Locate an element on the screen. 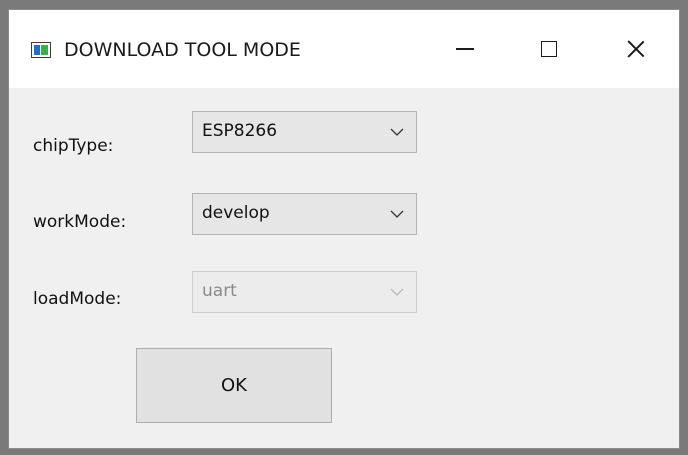  chip-type-select: ESP8266 is located at coordinates (304, 132).